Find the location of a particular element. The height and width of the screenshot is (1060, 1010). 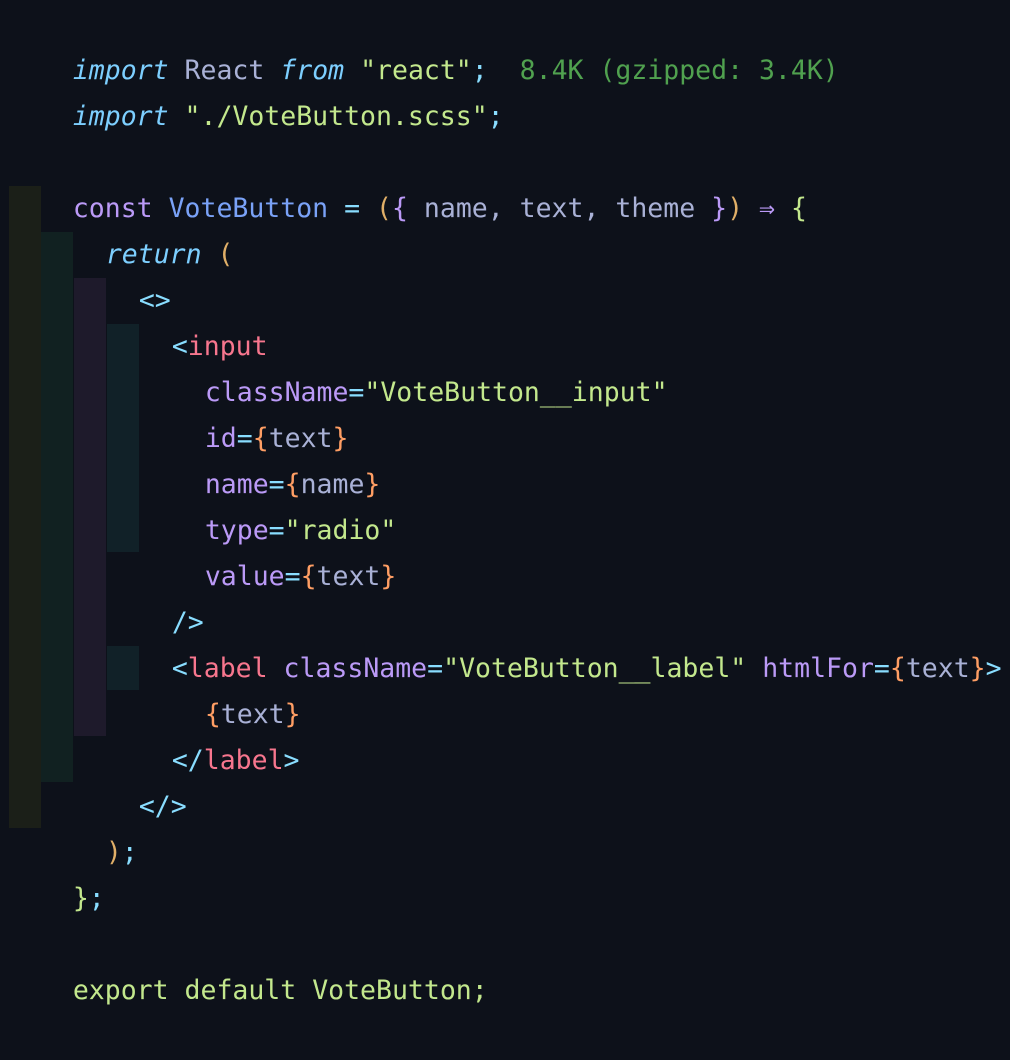

params: name, text, theme is located at coordinates (559, 208).